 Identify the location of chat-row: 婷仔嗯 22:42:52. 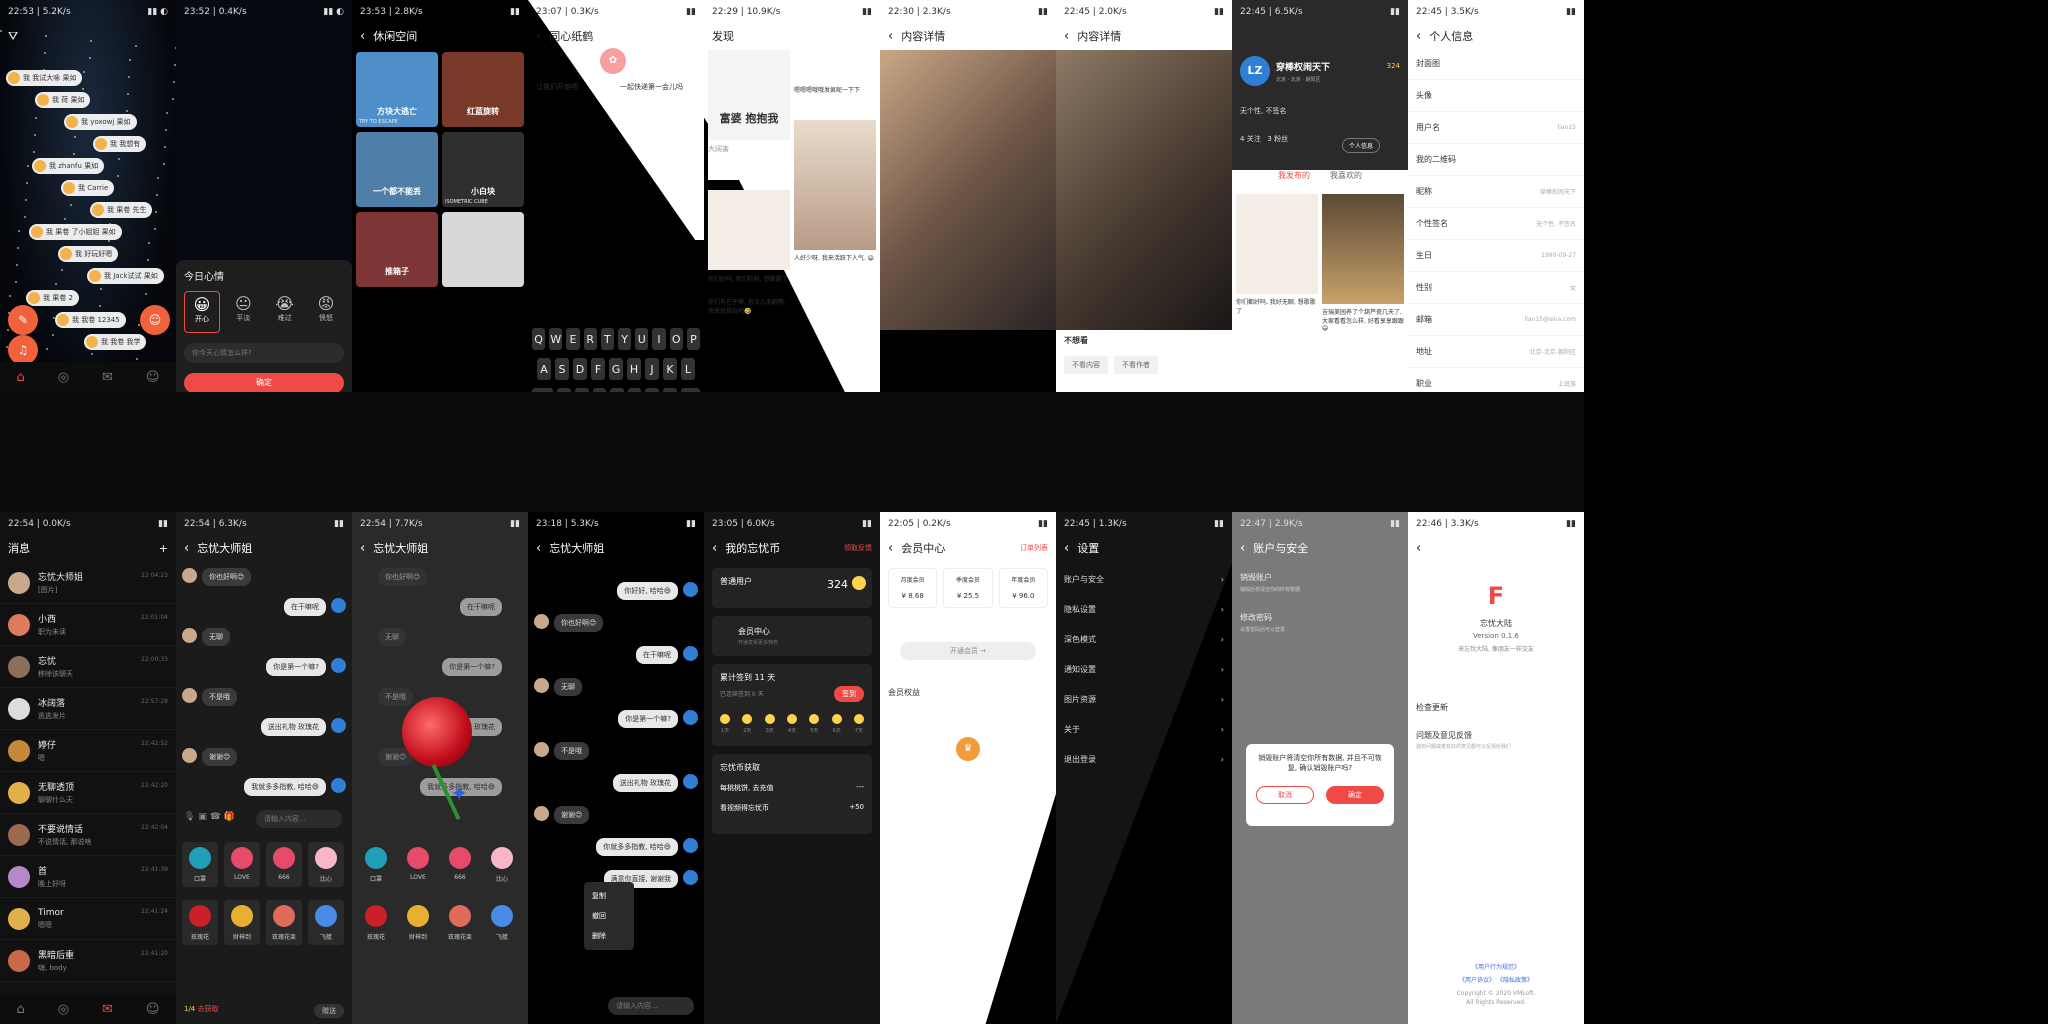
(88, 751).